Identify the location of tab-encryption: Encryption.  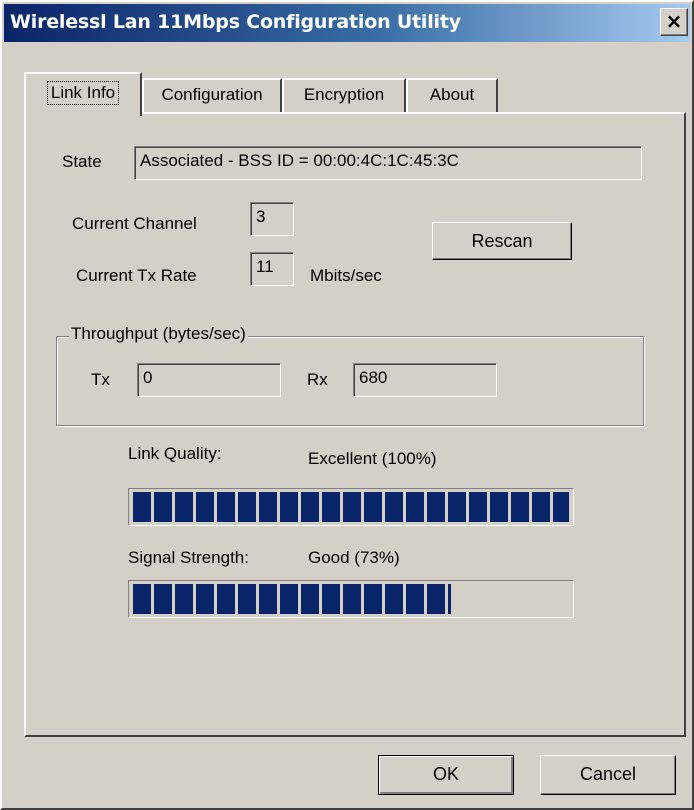
(344, 96).